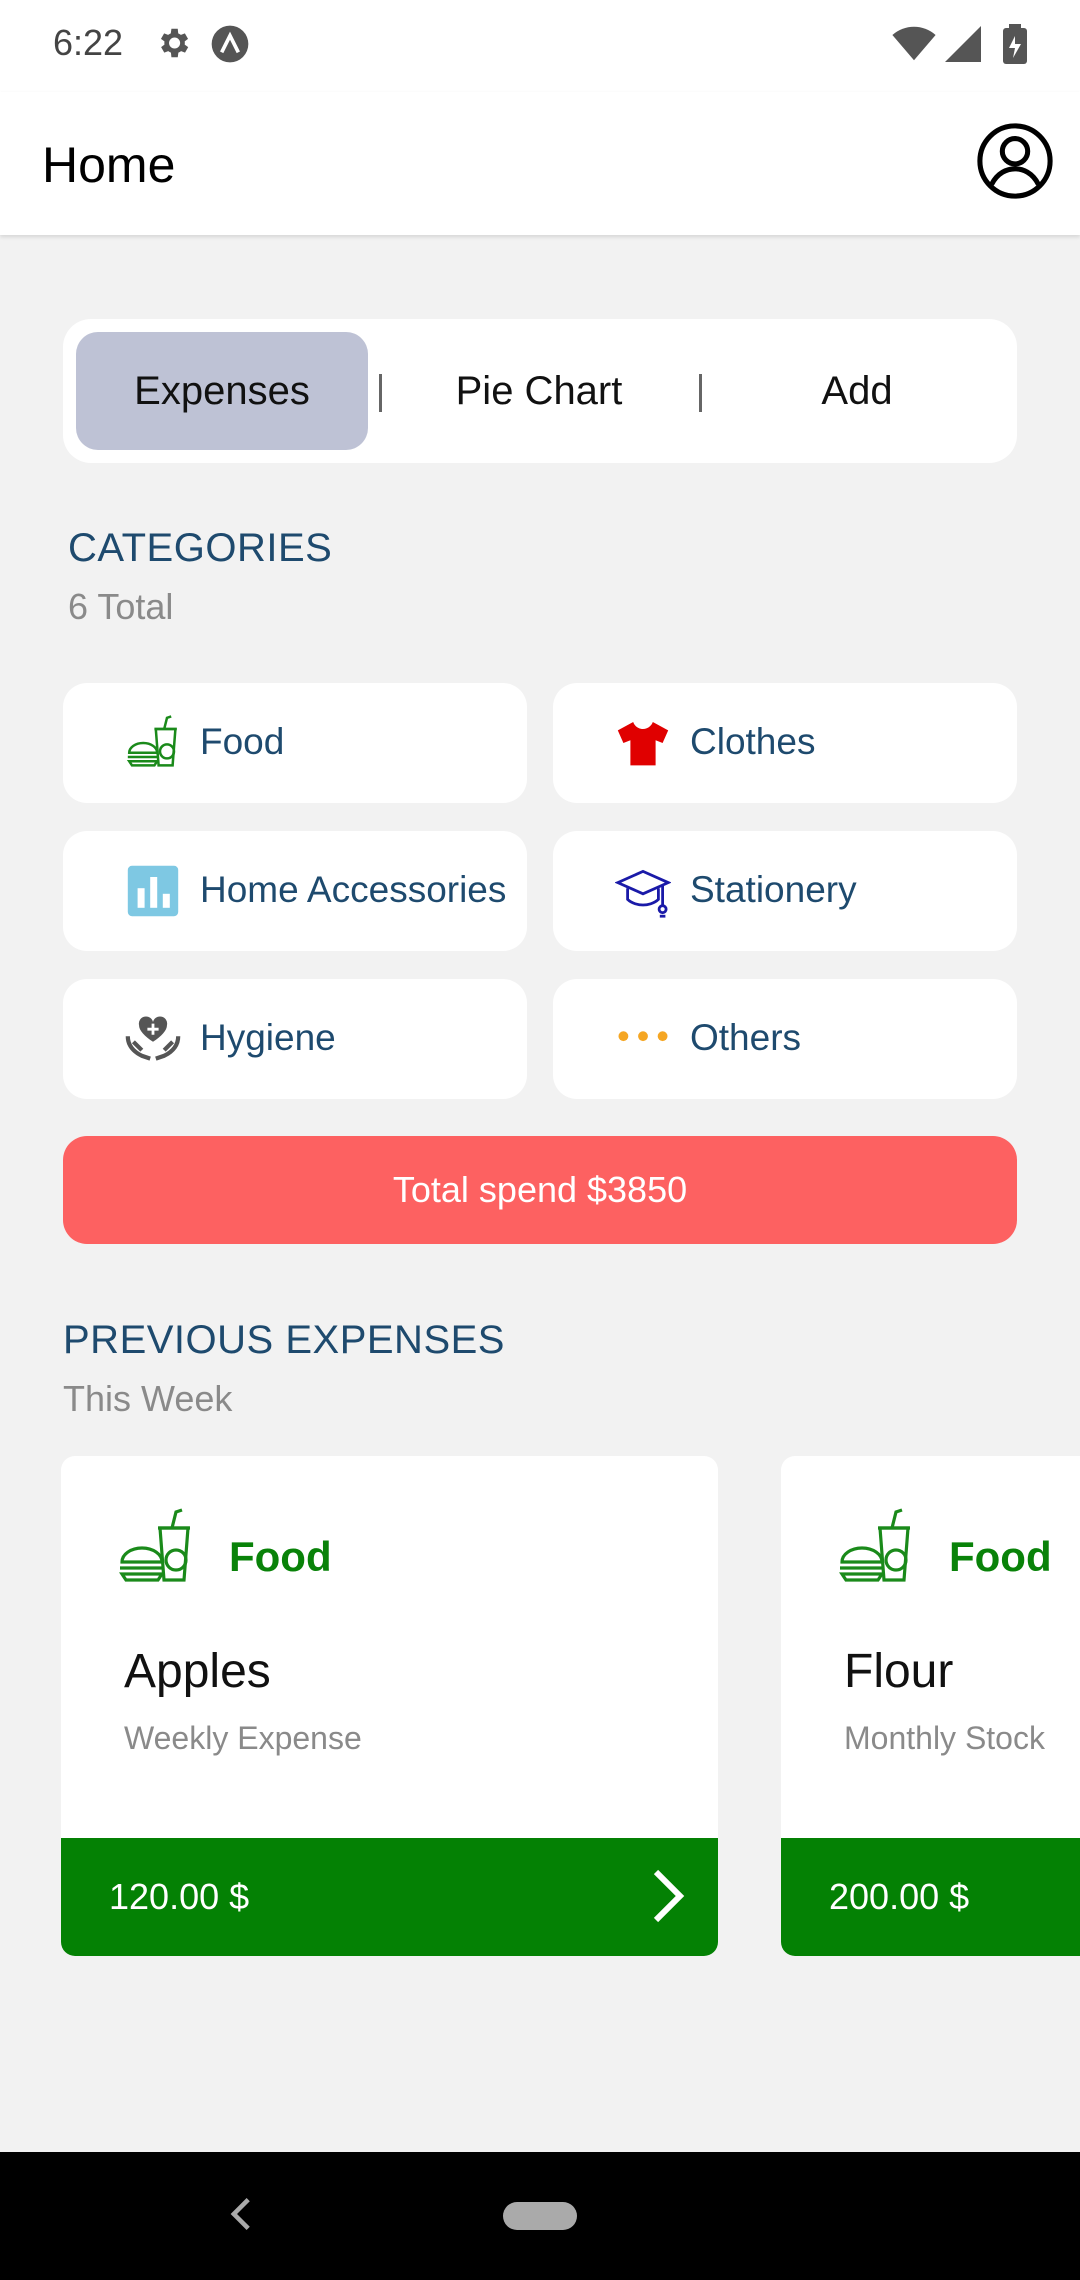 The width and height of the screenshot is (1080, 2280). What do you see at coordinates (944, 1738) in the screenshot?
I see `expense-subtitle: Monthly Stock` at bounding box center [944, 1738].